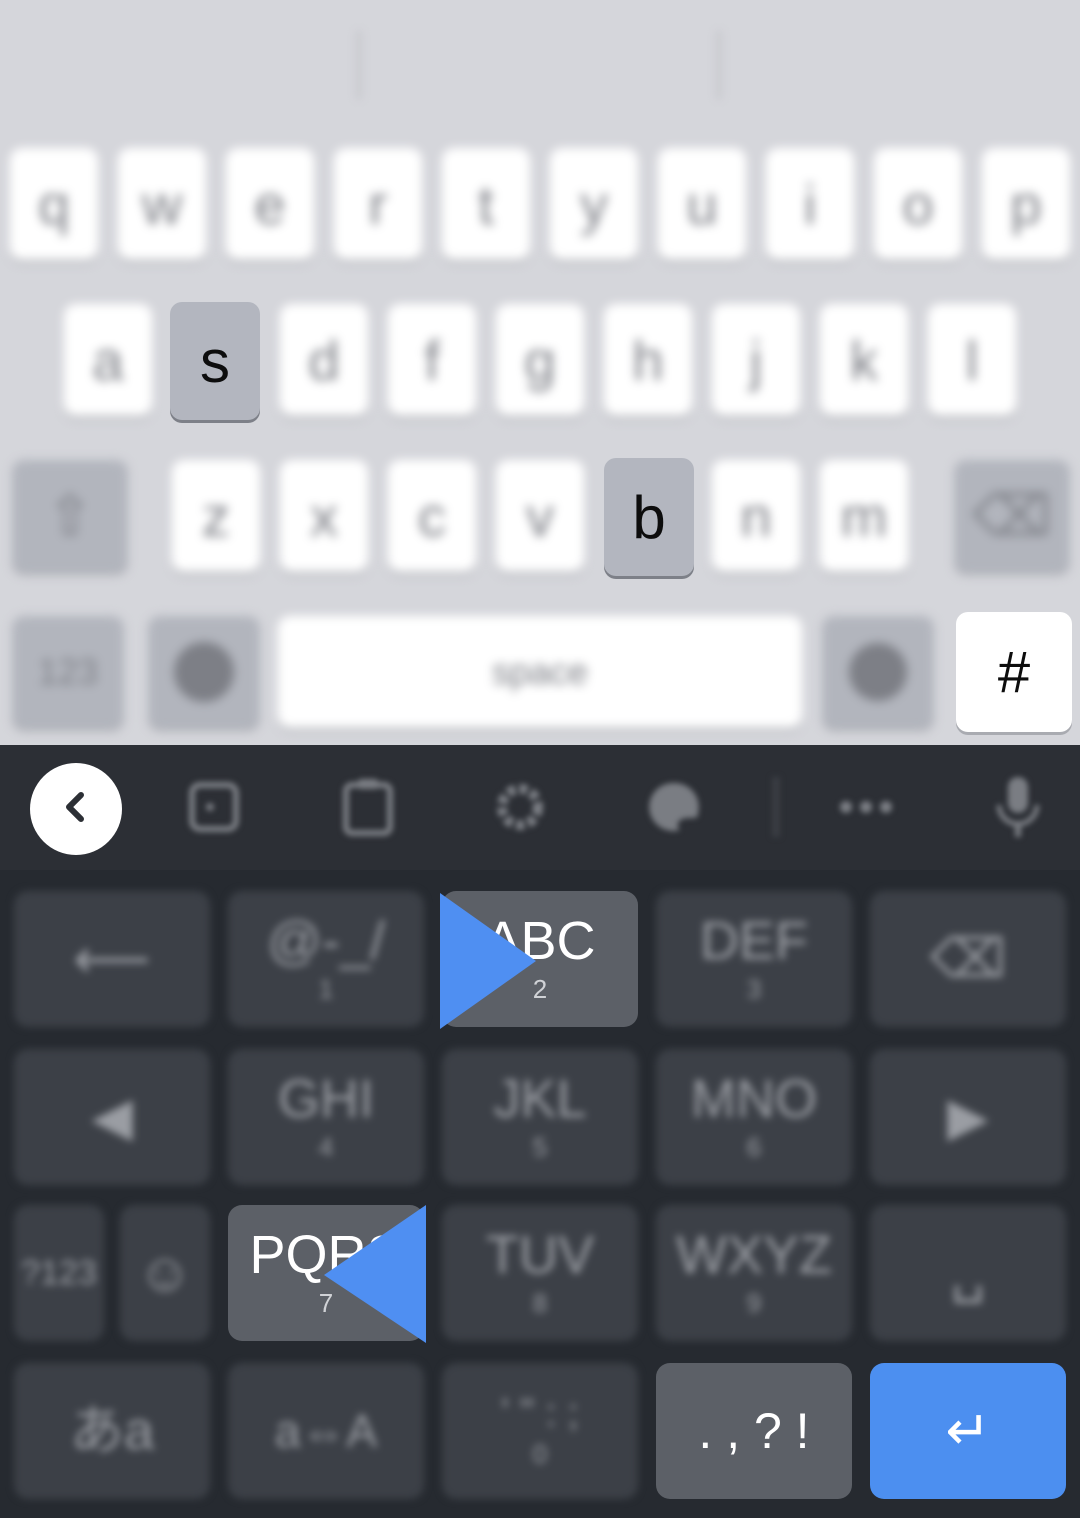 The height and width of the screenshot is (1518, 1080). I want to click on key-l: l, so click(972, 360).